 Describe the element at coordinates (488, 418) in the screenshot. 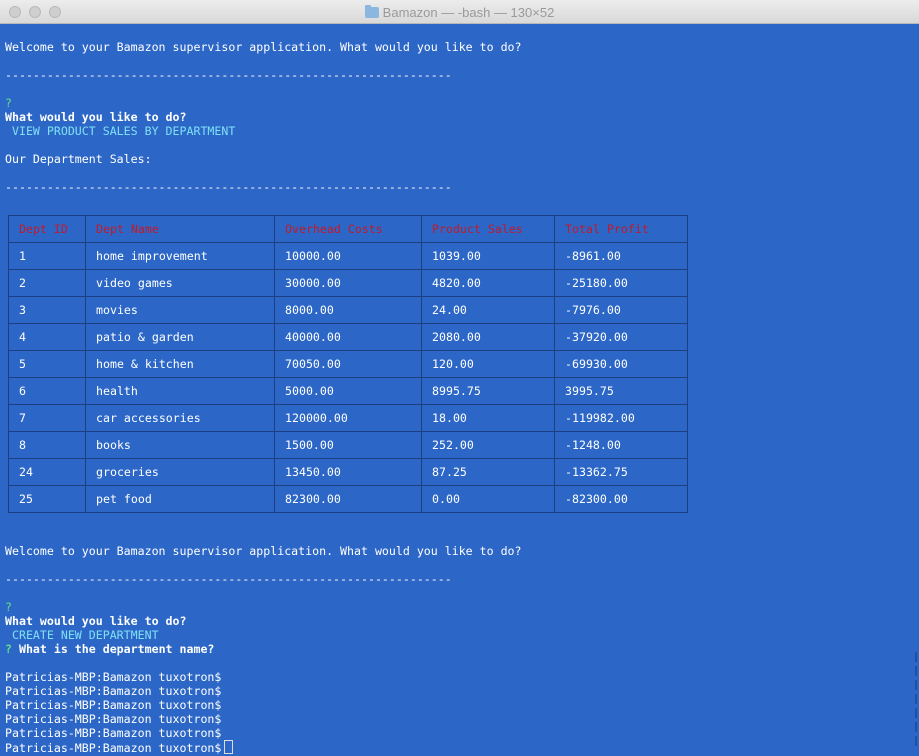

I see `product-sales-cell: 18.00` at that location.